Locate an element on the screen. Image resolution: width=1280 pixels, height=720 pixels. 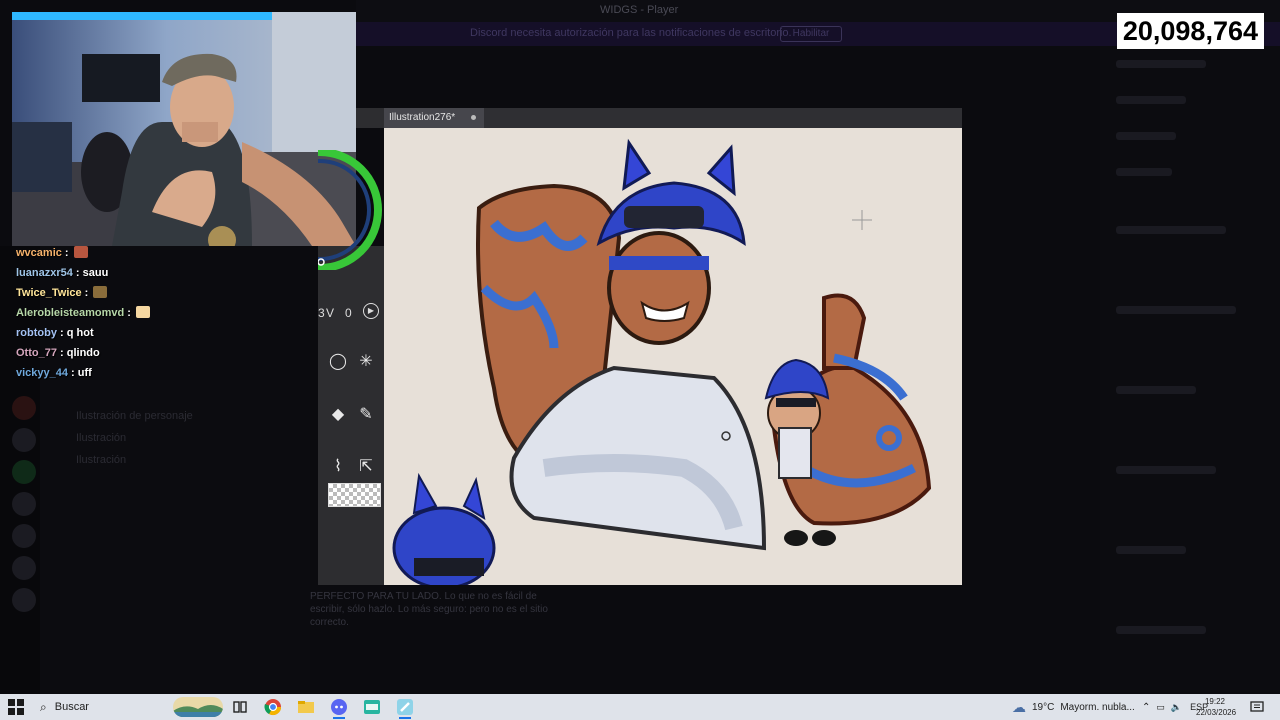
lasso-icon: ◯ is located at coordinates (338, 361).